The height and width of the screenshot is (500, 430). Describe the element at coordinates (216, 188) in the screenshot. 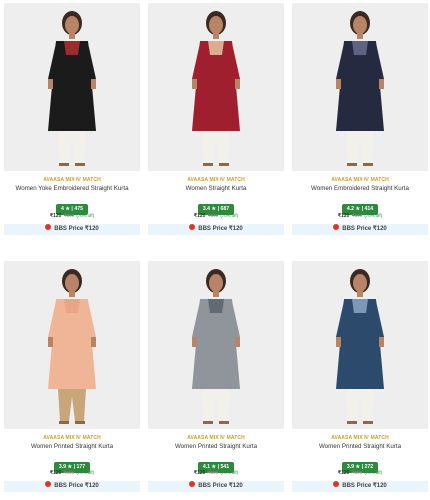

I see `product-title: Women Straight Kurta` at that location.